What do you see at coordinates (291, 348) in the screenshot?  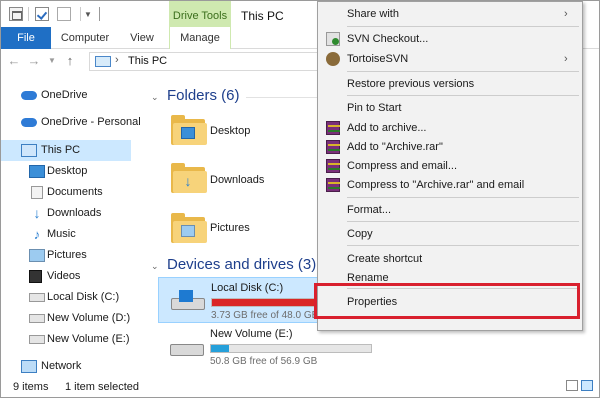 I see `drive-usage-bar` at bounding box center [291, 348].